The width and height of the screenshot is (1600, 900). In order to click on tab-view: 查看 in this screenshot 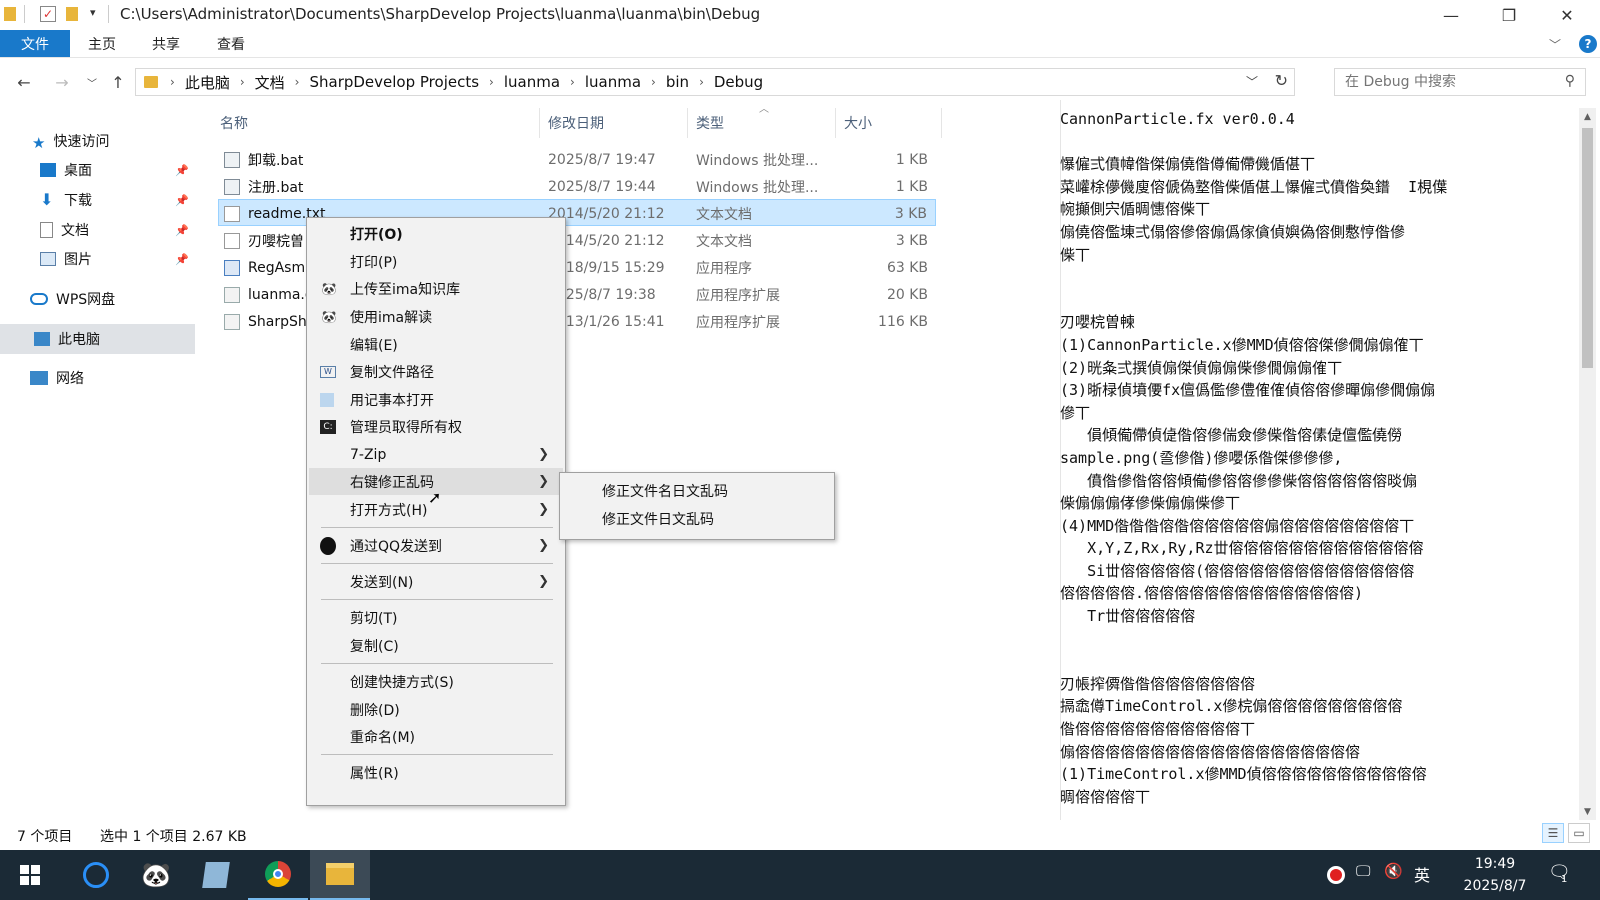, I will do `click(231, 43)`.